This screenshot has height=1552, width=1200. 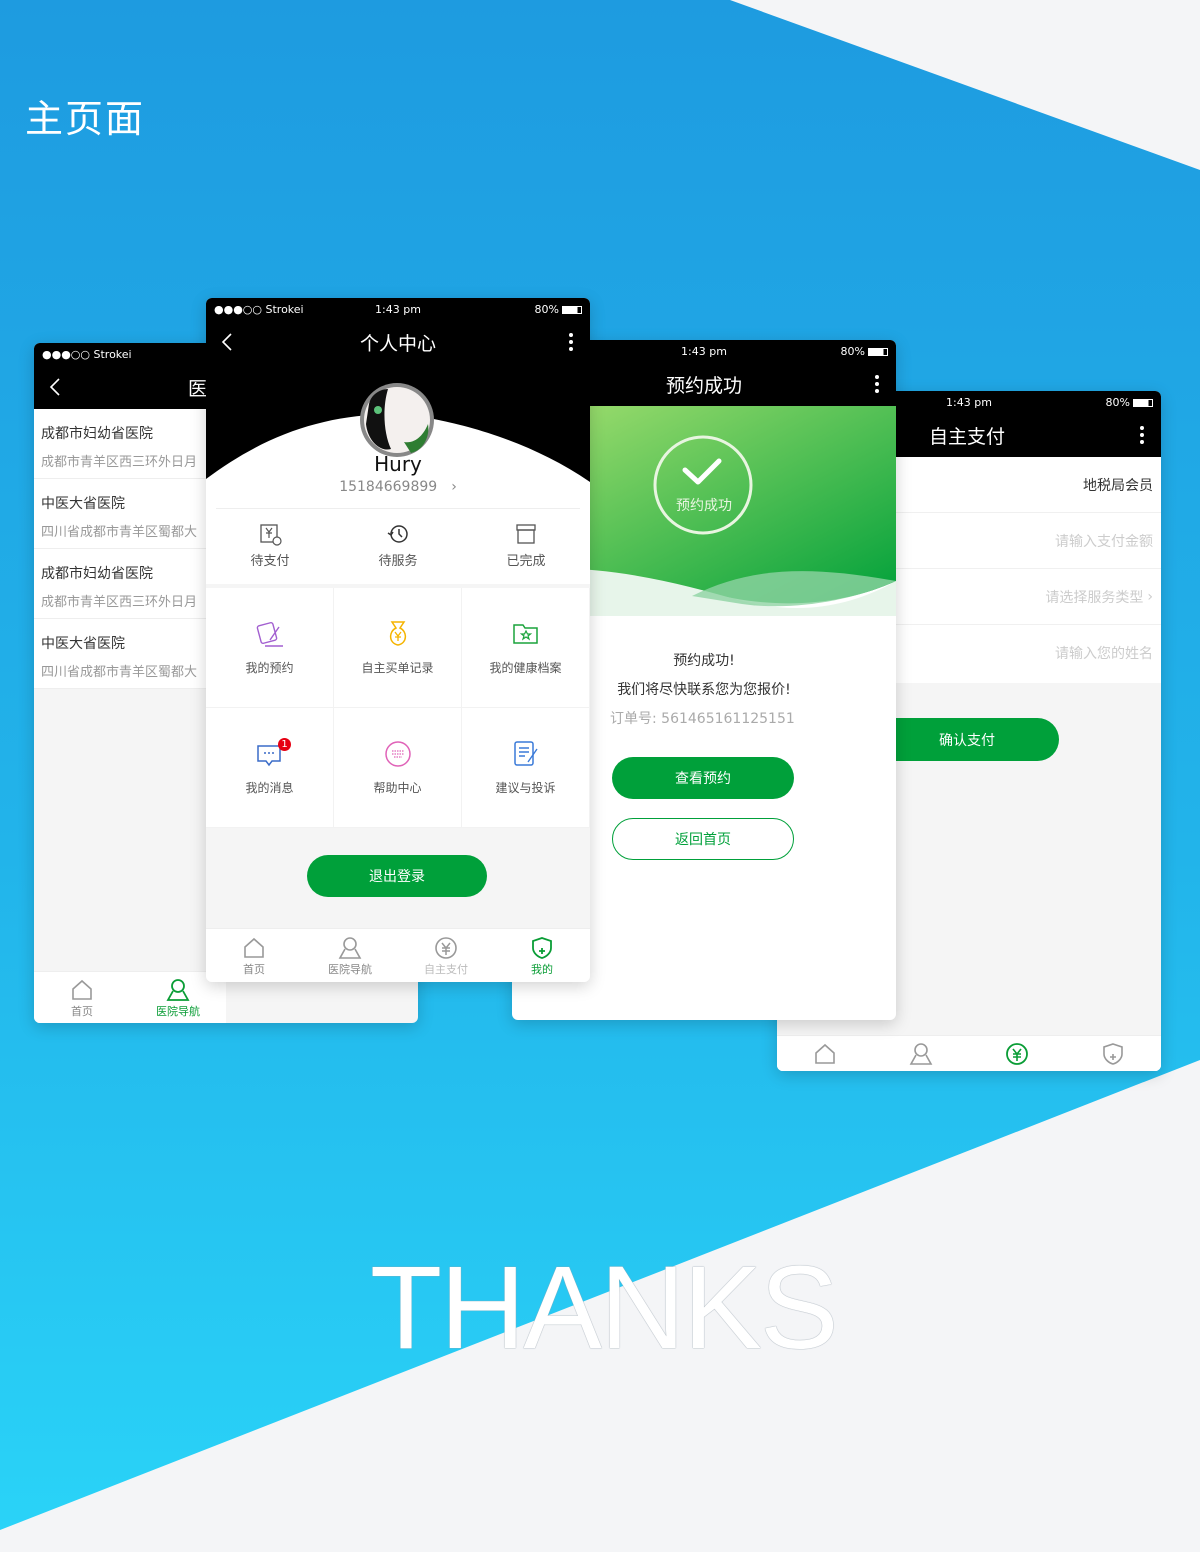 What do you see at coordinates (526, 648) in the screenshot?
I see `grid-health-records: 我的健康档案` at bounding box center [526, 648].